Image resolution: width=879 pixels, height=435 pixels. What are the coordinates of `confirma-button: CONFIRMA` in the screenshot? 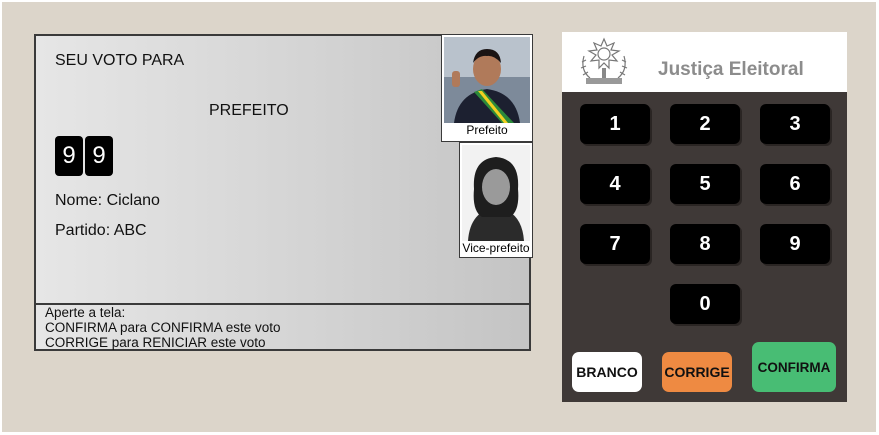 It's located at (794, 367).